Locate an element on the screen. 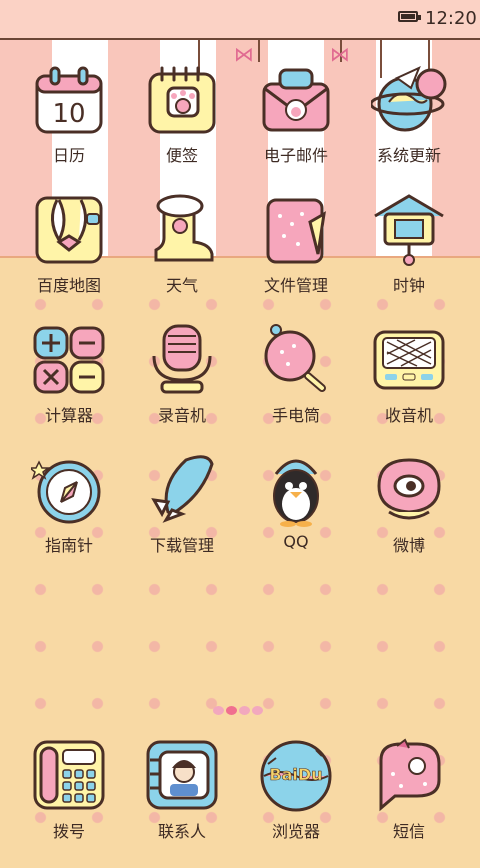  dock-messages: 短信 is located at coordinates (409, 803).